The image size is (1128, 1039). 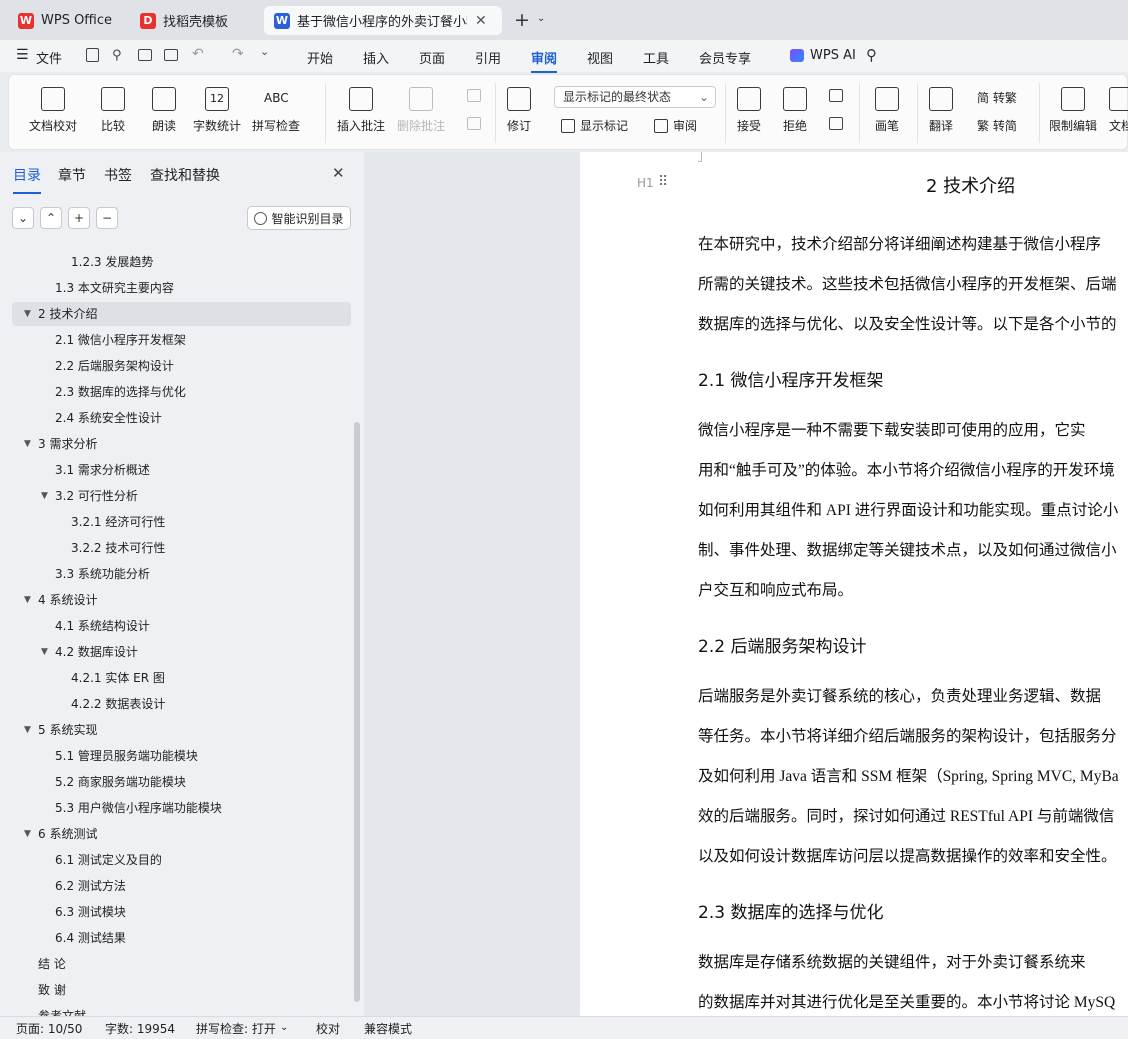 What do you see at coordinates (594, 125) in the screenshot?
I see `show-markup-button: 显示标记` at bounding box center [594, 125].